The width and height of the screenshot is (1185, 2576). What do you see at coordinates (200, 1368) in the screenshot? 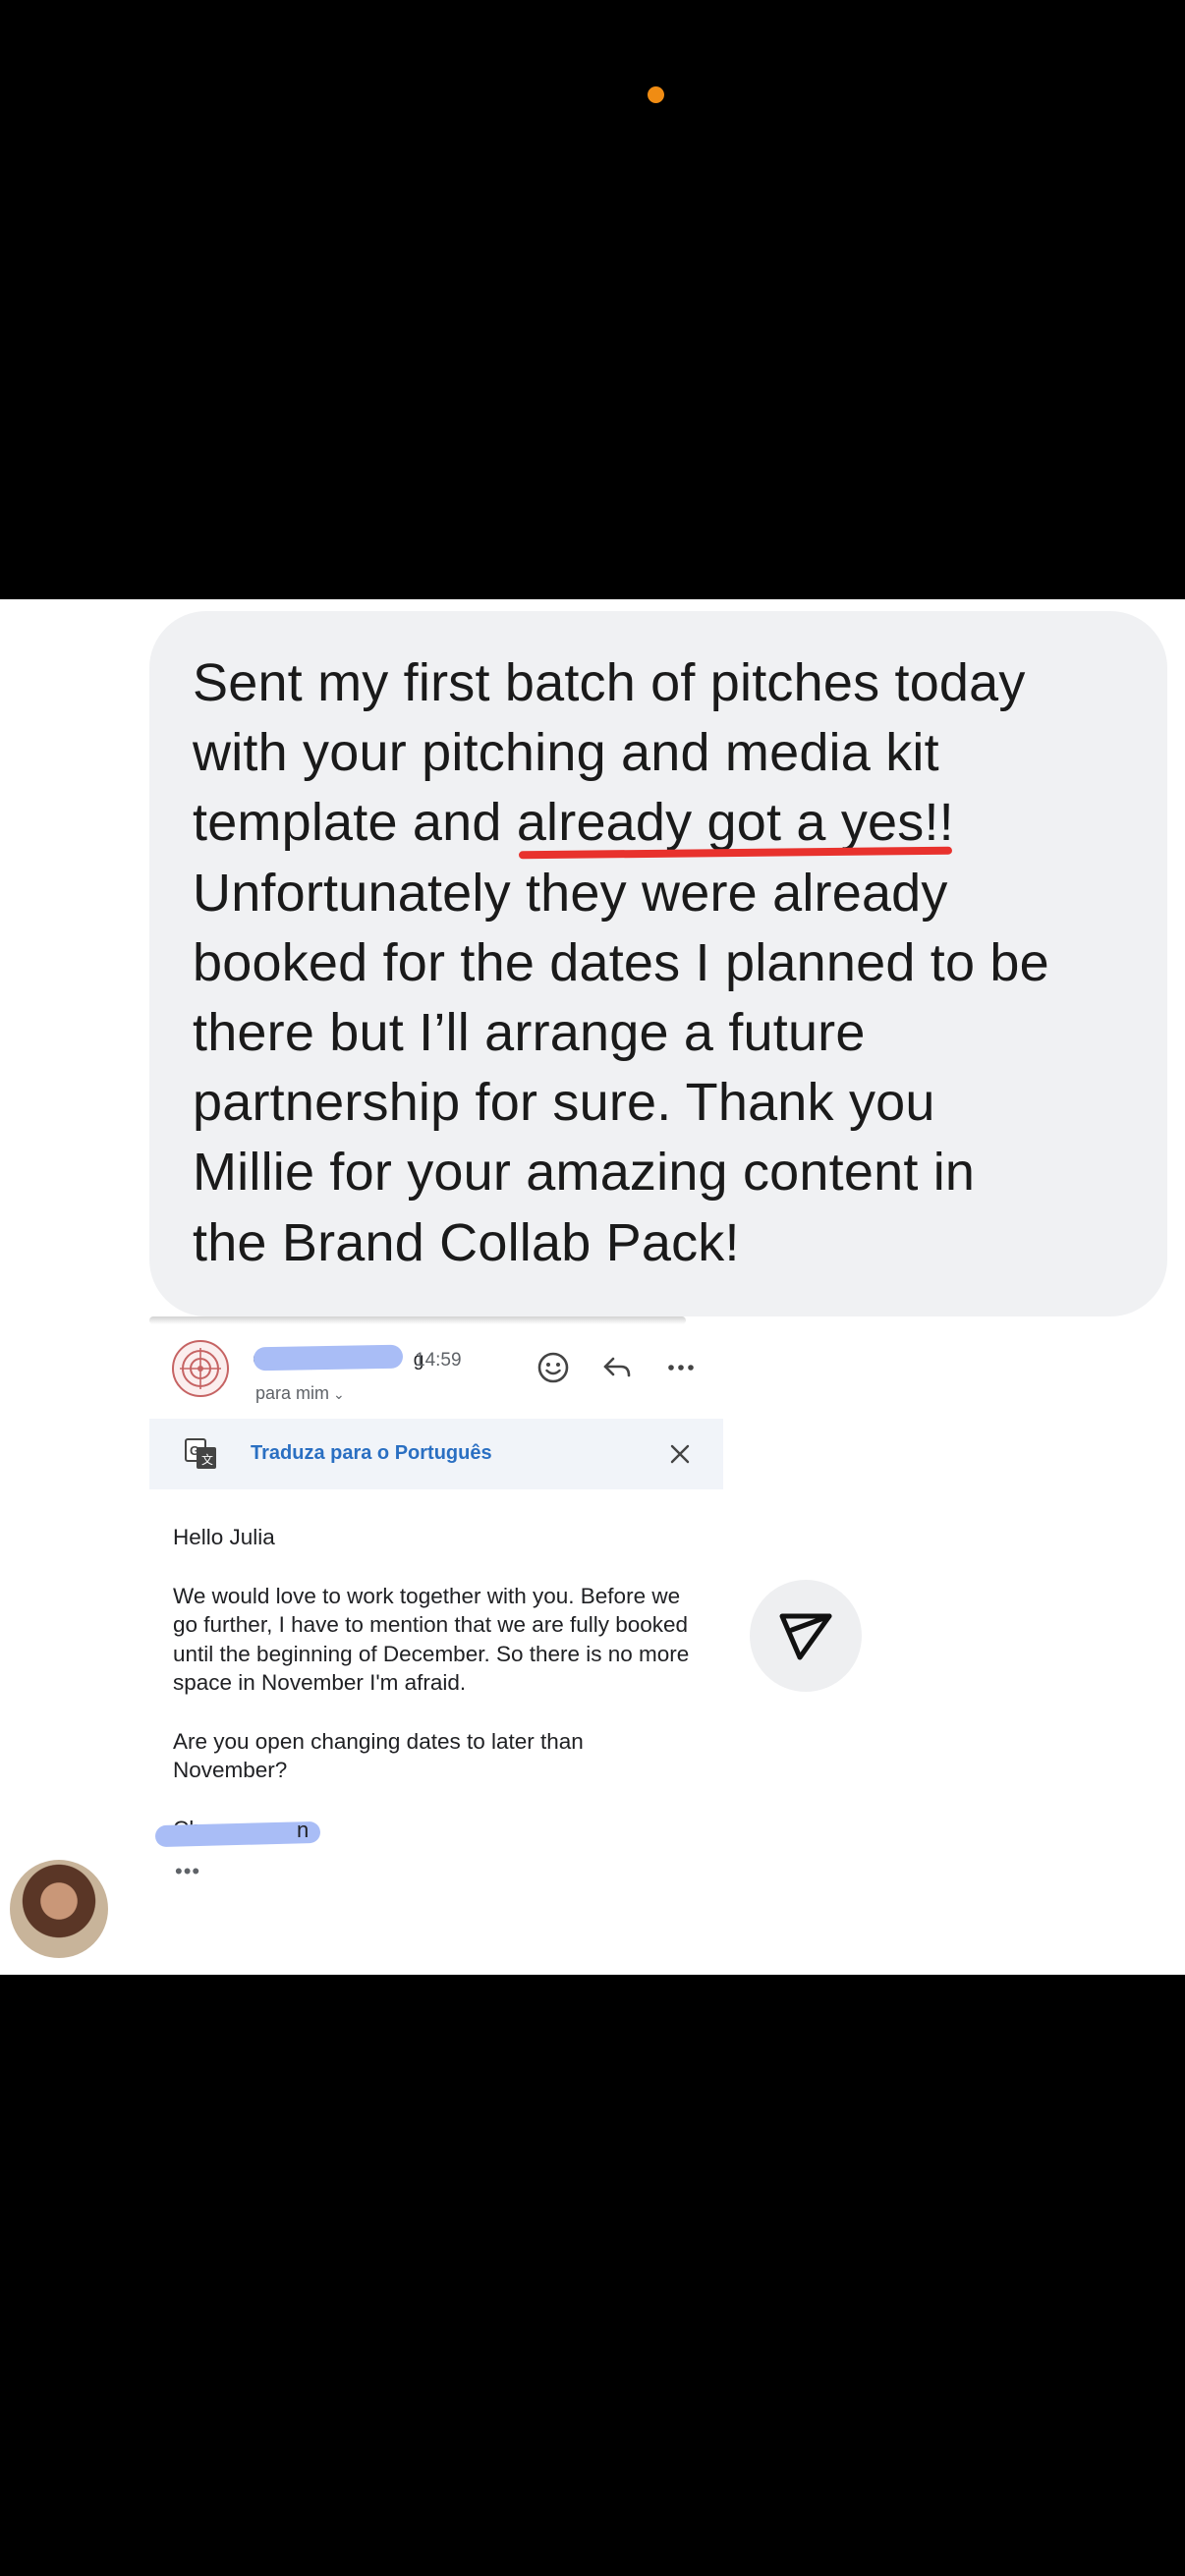
I see `sender-logo` at bounding box center [200, 1368].